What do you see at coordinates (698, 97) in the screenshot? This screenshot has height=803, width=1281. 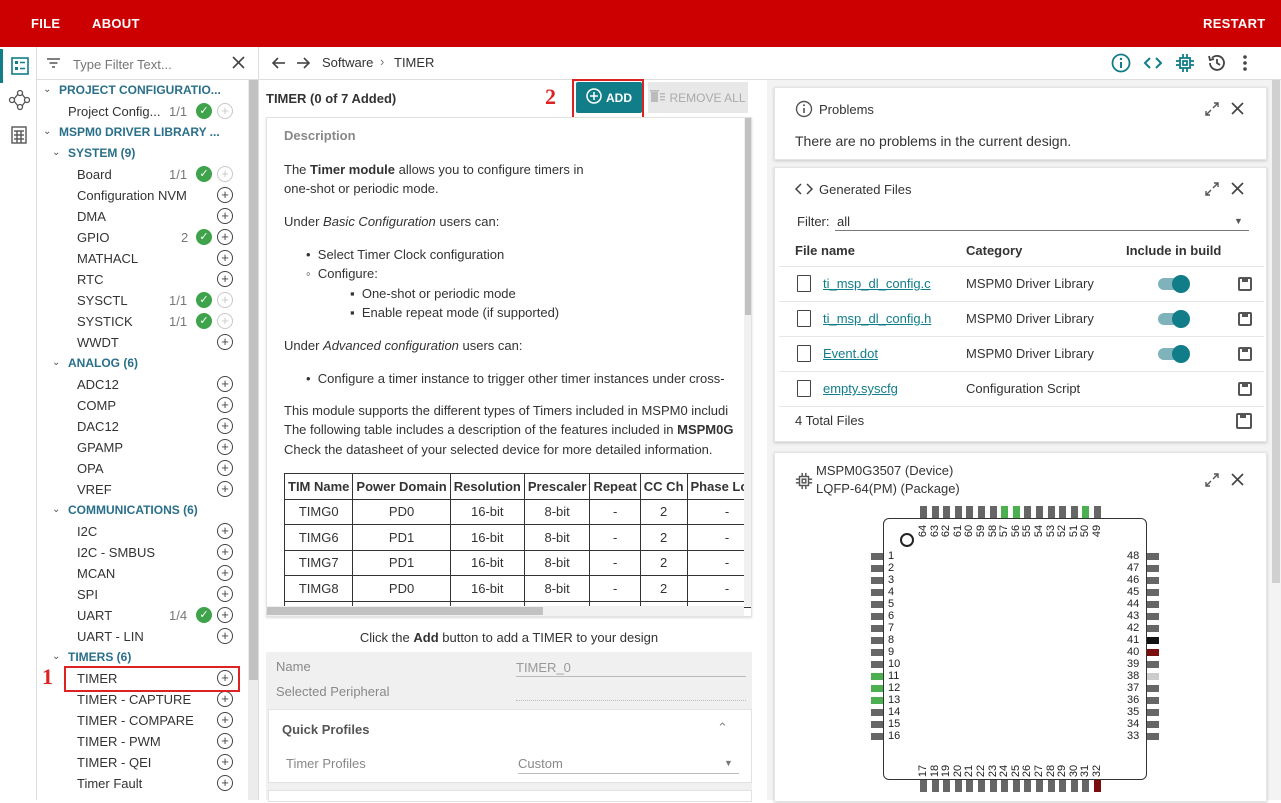 I see `remove-all-button: REMOVE ALL` at bounding box center [698, 97].